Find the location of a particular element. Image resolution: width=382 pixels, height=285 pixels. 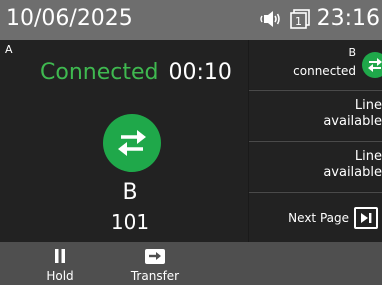

next-page: Next Page is located at coordinates (333, 218).